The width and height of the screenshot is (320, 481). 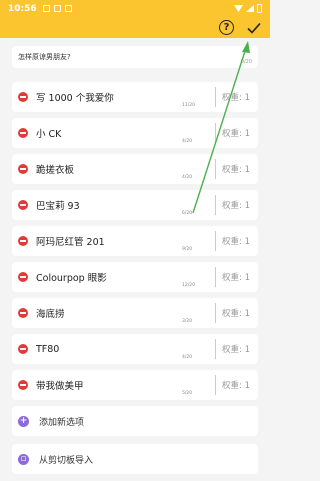 What do you see at coordinates (188, 105) in the screenshot?
I see `option-char-counter: 11/20` at bounding box center [188, 105].